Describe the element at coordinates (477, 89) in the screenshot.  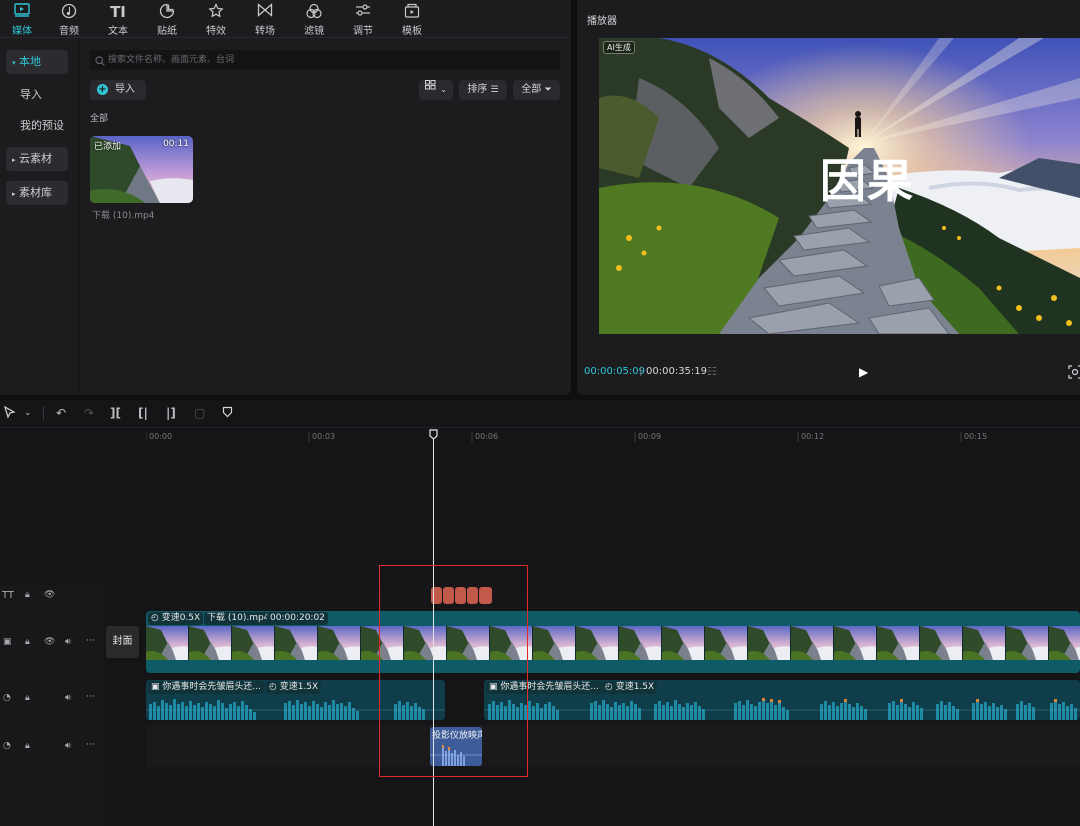
I see `sort-label: 排序` at that location.